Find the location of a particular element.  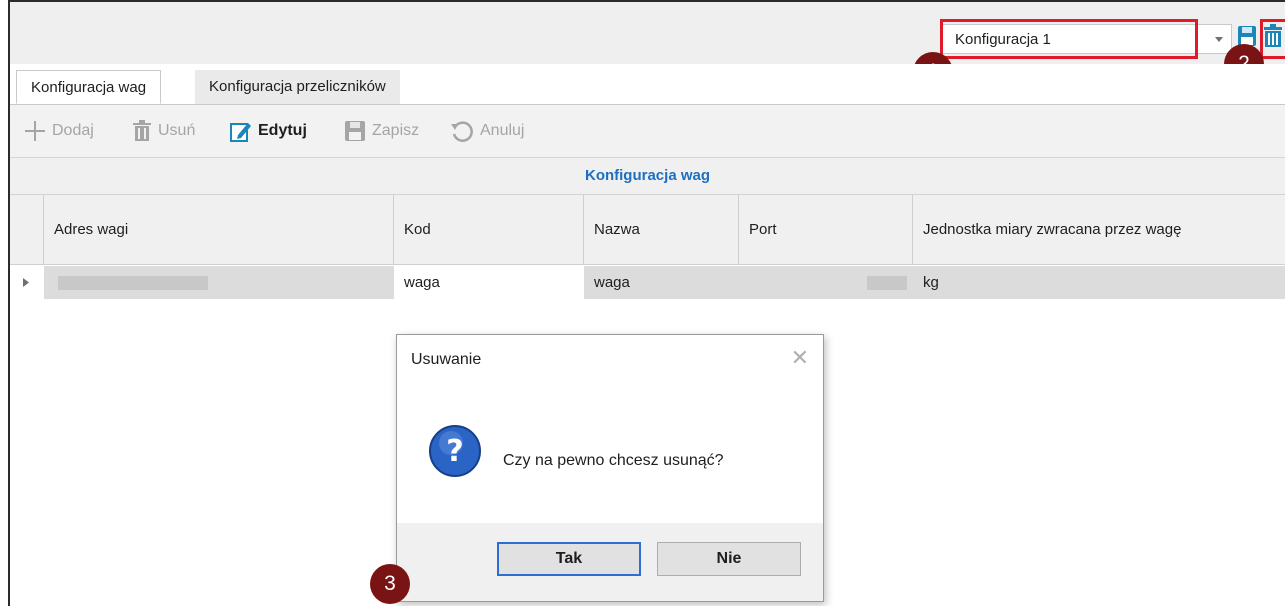

cell-jednostka: kg is located at coordinates (1099, 282).